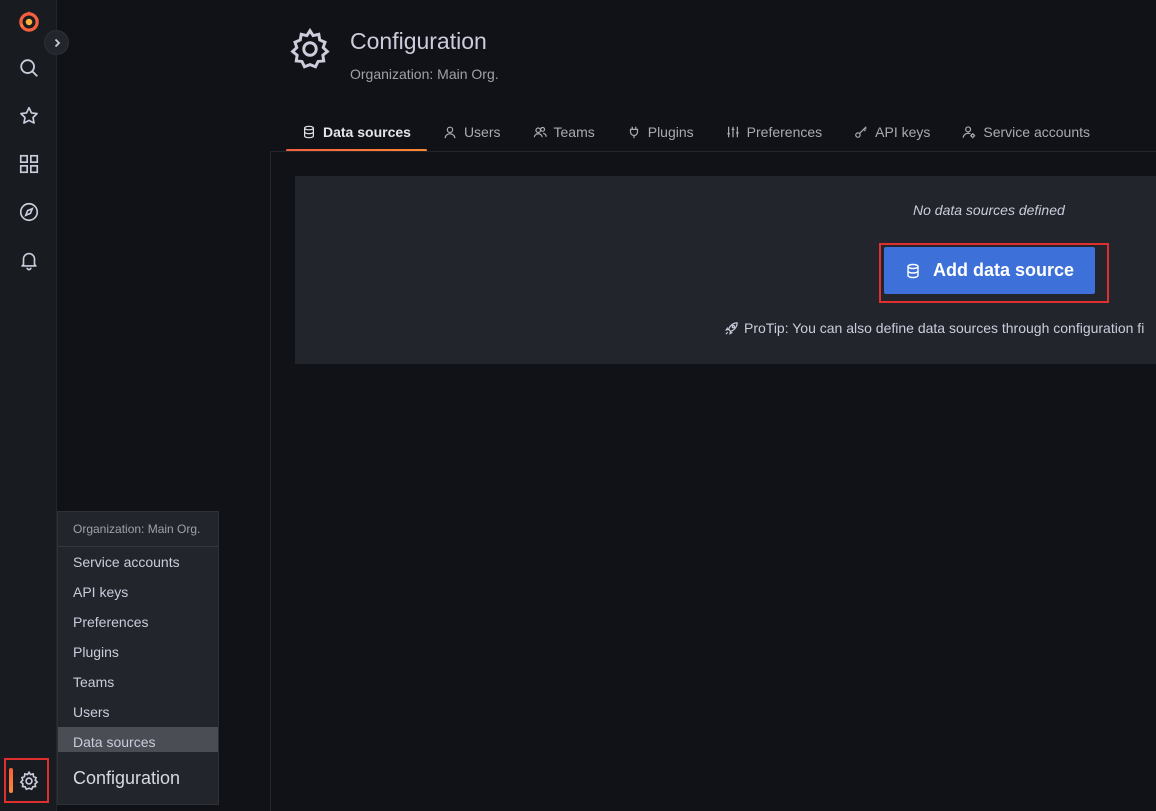 This screenshot has width=1156, height=811. I want to click on configuration-gear-icon, so click(310, 48).